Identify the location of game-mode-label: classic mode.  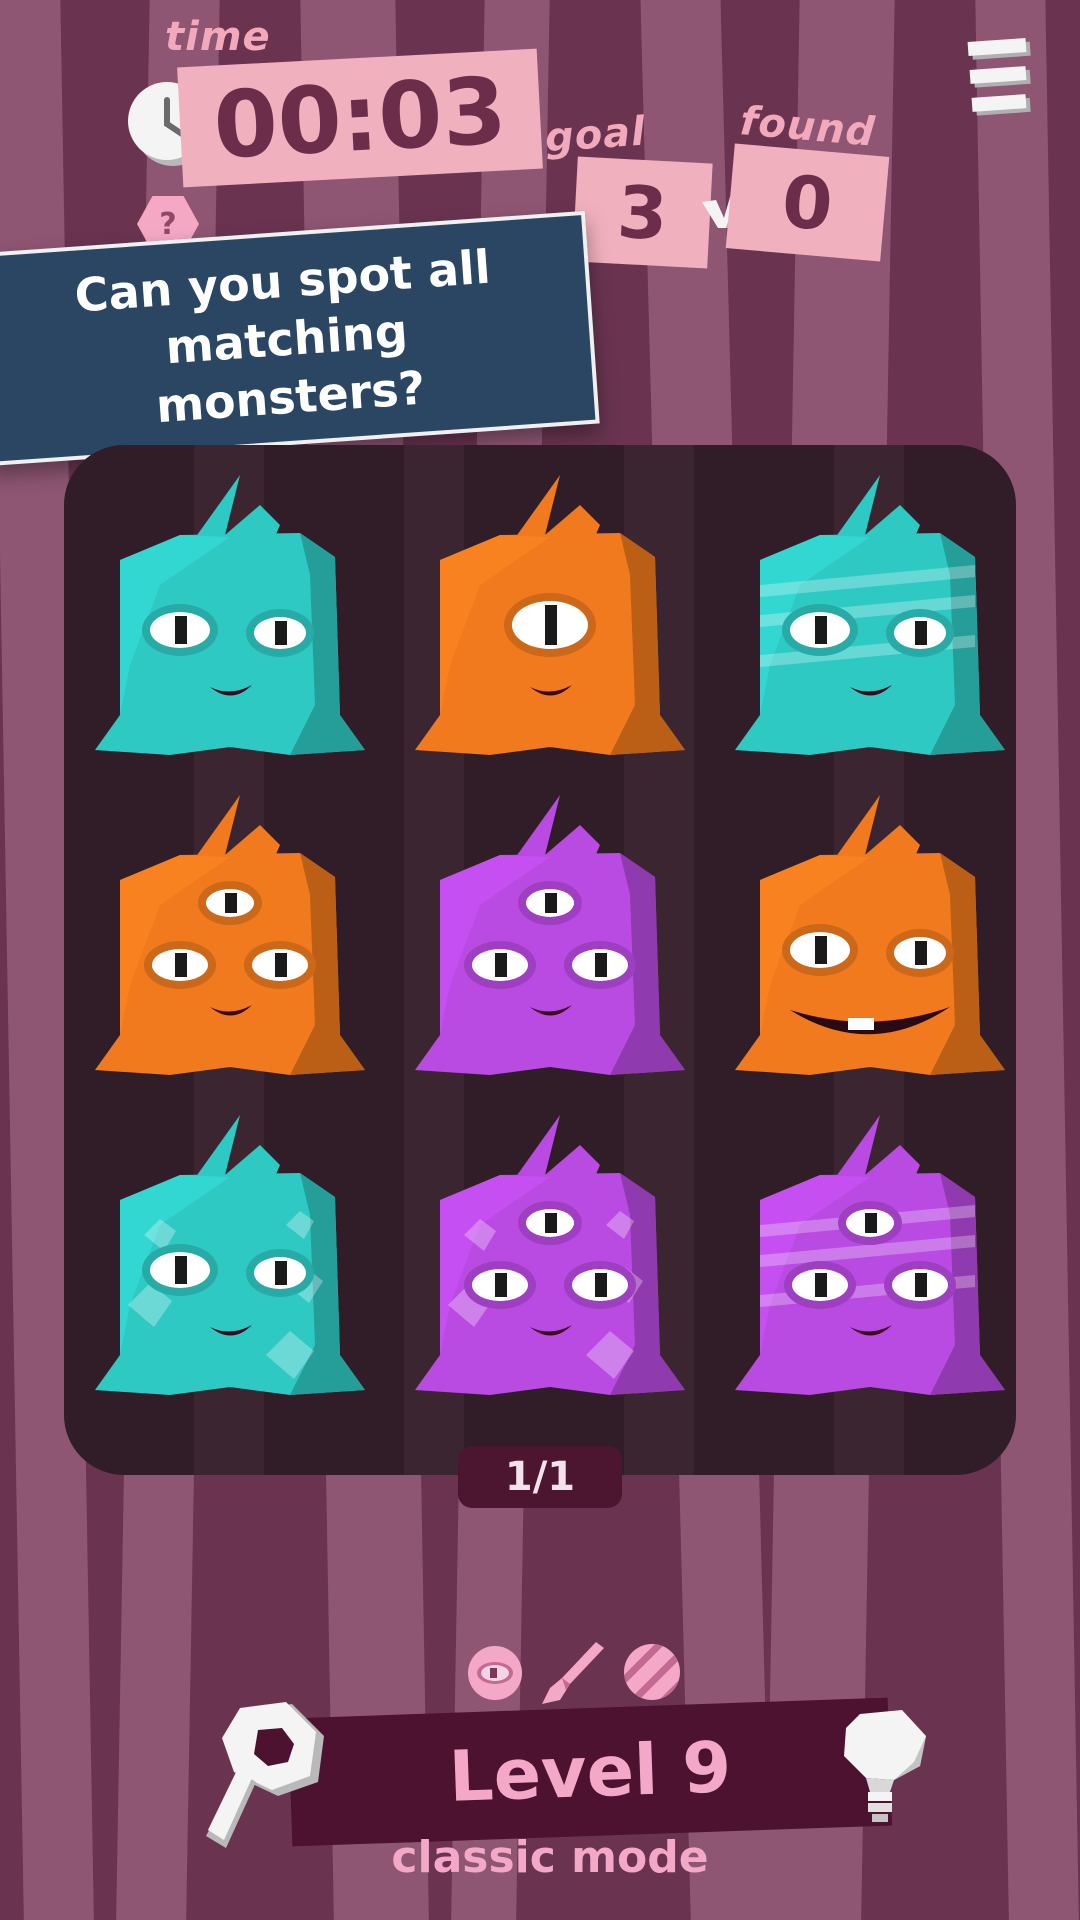
(550, 1857).